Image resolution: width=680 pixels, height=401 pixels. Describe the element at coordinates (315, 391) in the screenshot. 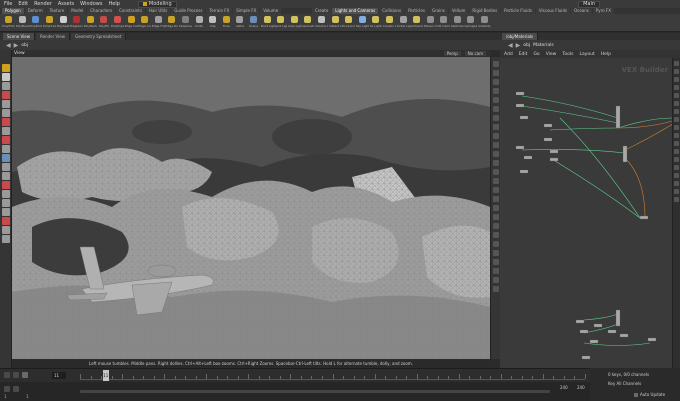

I see `range-slider` at that location.